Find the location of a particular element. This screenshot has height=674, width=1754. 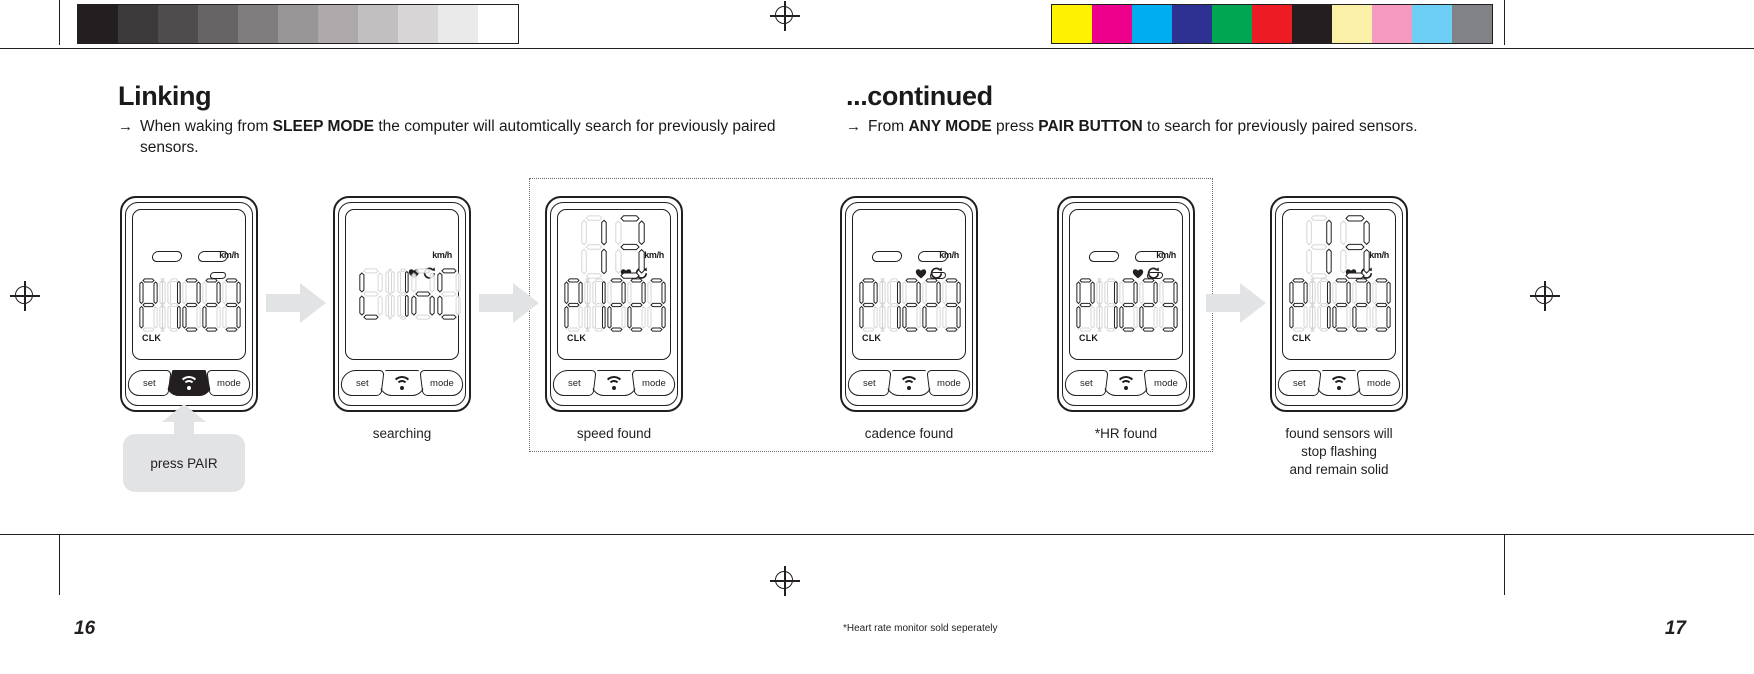

lcd-large-speed is located at coordinates (613, 249).